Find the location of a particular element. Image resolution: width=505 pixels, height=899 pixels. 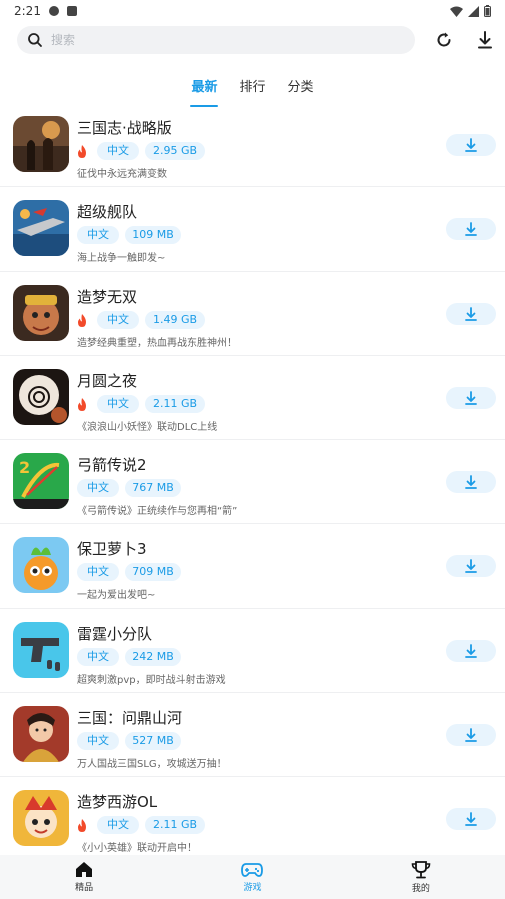

game-icon-sanguozhi is located at coordinates (41, 144).